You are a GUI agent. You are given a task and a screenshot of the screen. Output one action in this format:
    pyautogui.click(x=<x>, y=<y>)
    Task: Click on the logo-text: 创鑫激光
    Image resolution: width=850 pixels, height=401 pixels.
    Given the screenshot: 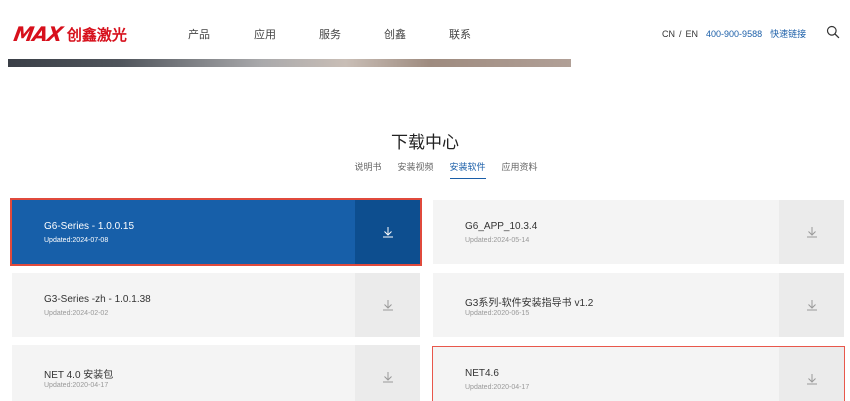 What is the action you would take?
    pyautogui.click(x=96, y=34)
    